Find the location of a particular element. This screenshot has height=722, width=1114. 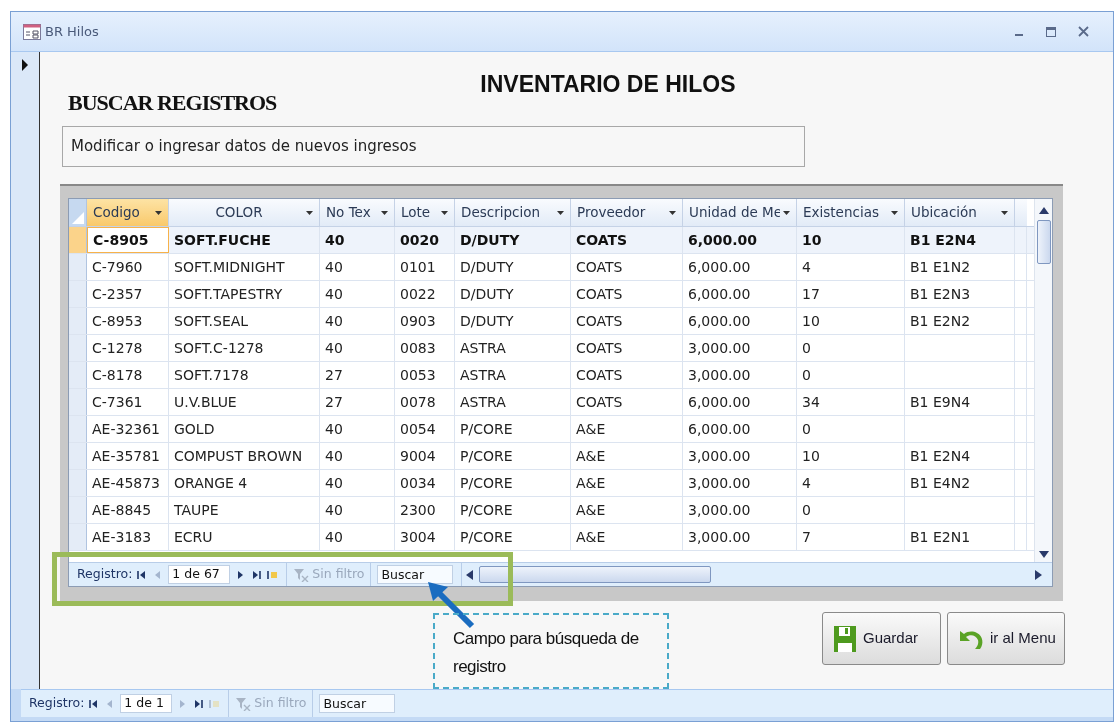

table-cell: 3004 is located at coordinates (425, 537).